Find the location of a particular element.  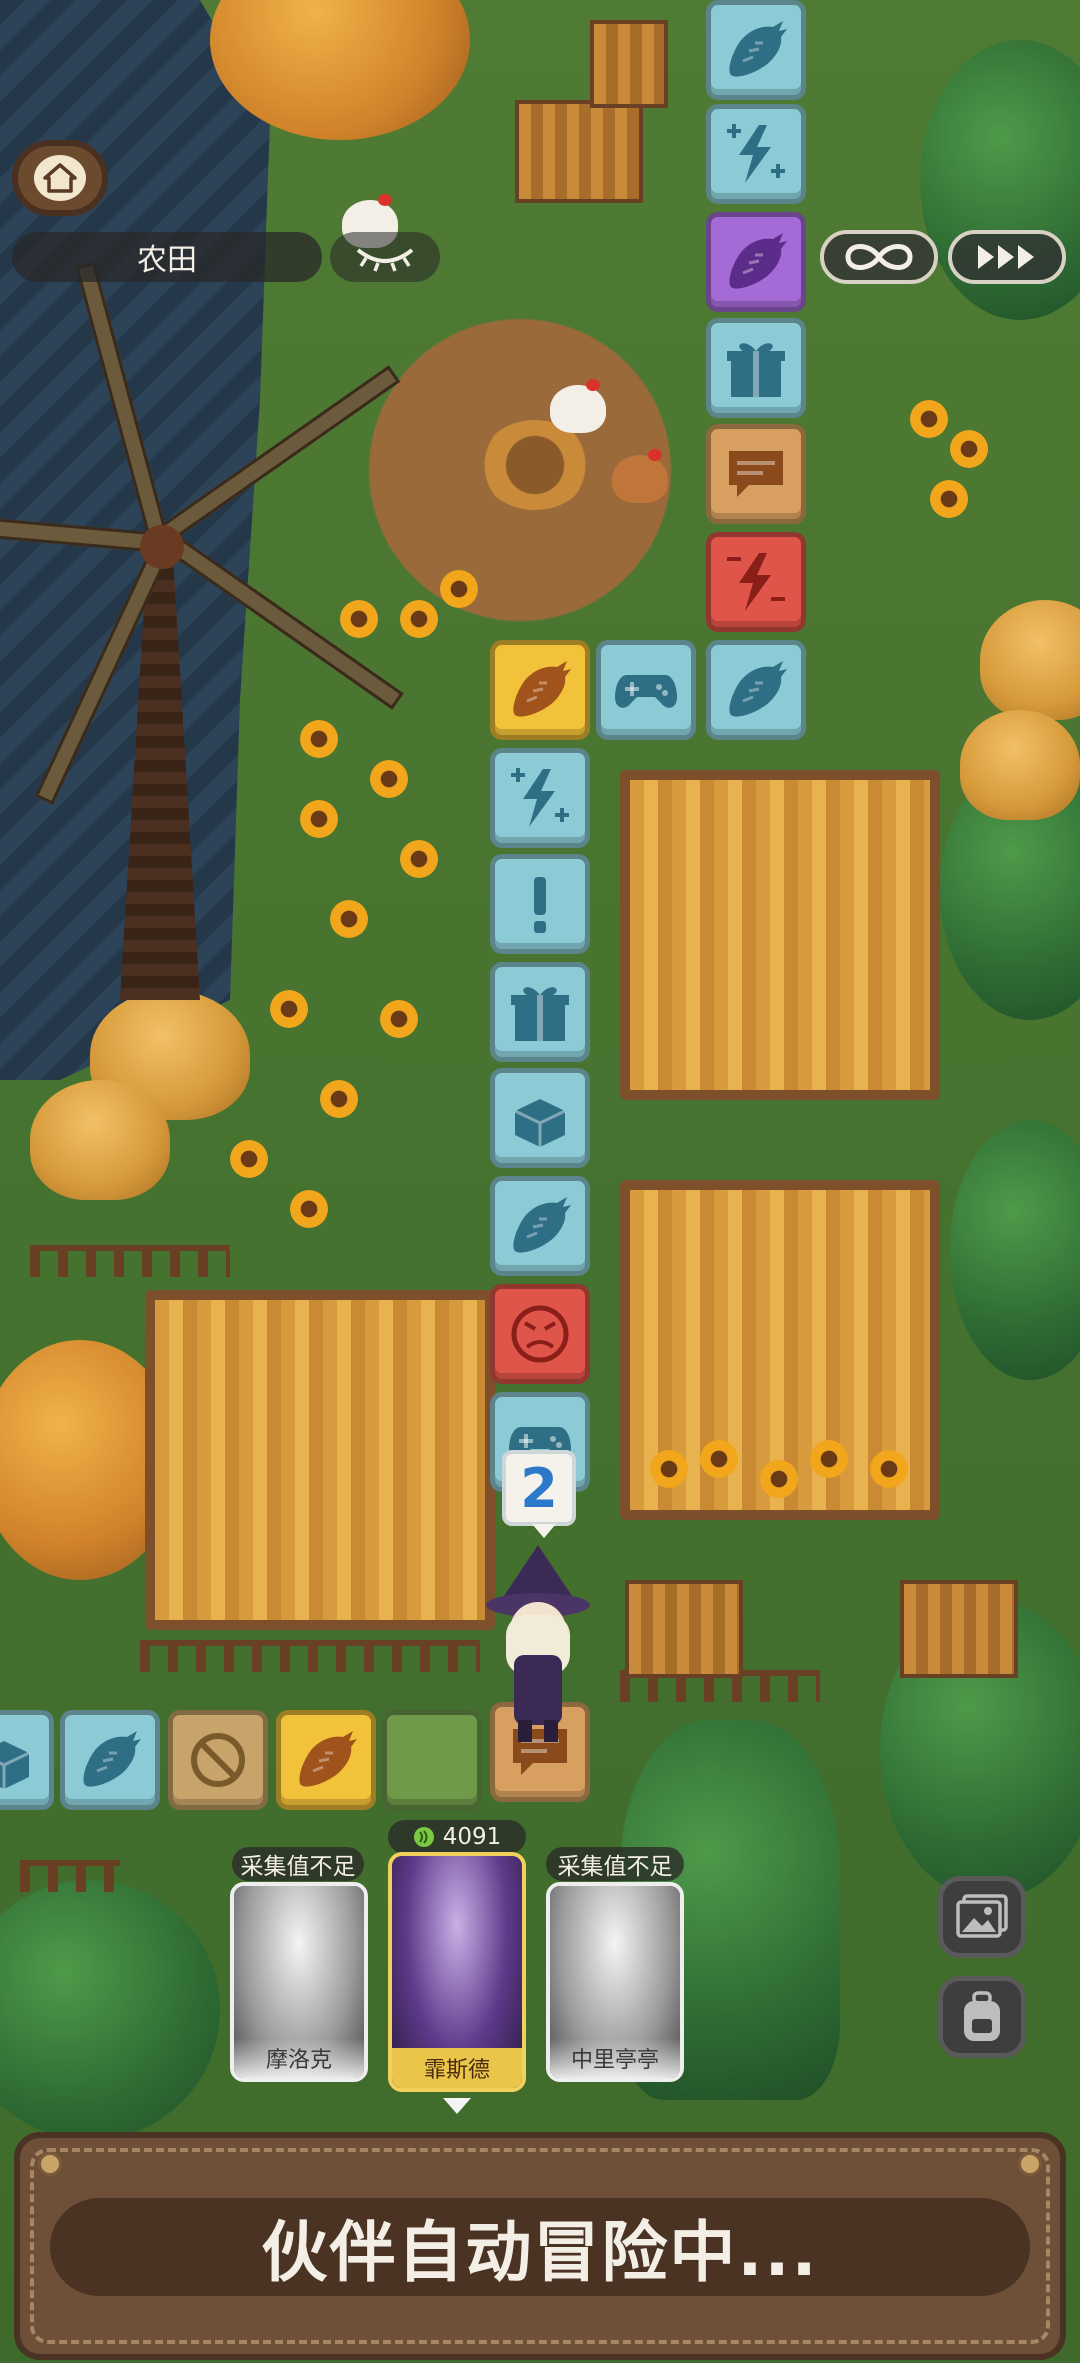

chat-icon is located at coordinates (756, 474).